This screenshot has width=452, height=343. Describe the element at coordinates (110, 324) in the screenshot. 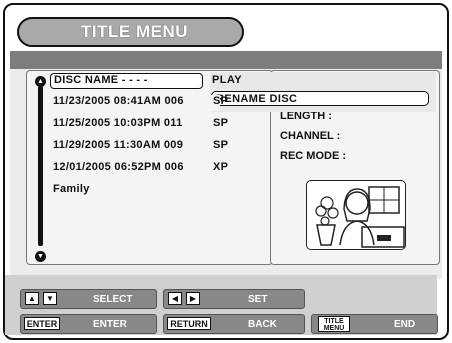

I see `enter-label: ENTER` at that location.